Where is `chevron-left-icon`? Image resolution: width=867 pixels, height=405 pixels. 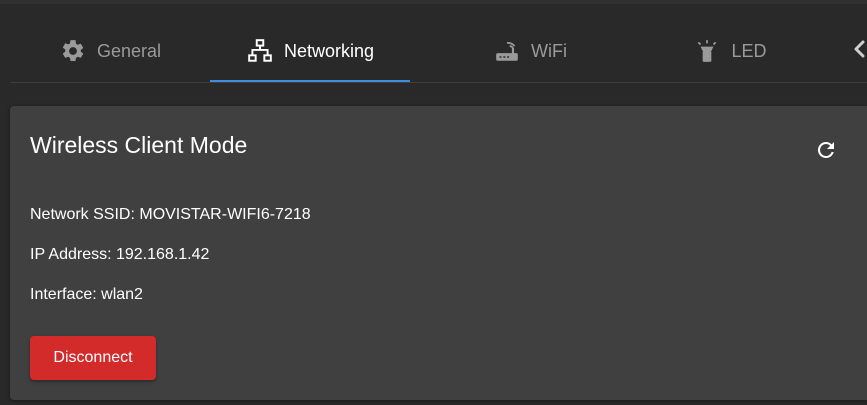
chevron-left-icon is located at coordinates (860, 51).